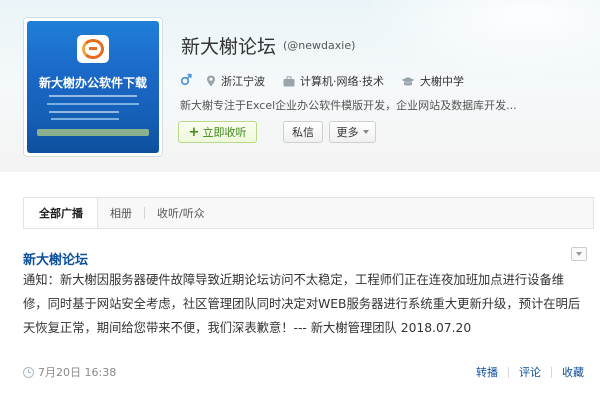 This screenshot has height=403, width=600. Describe the element at coordinates (194, 132) in the screenshot. I see `plus-icon: +` at that location.